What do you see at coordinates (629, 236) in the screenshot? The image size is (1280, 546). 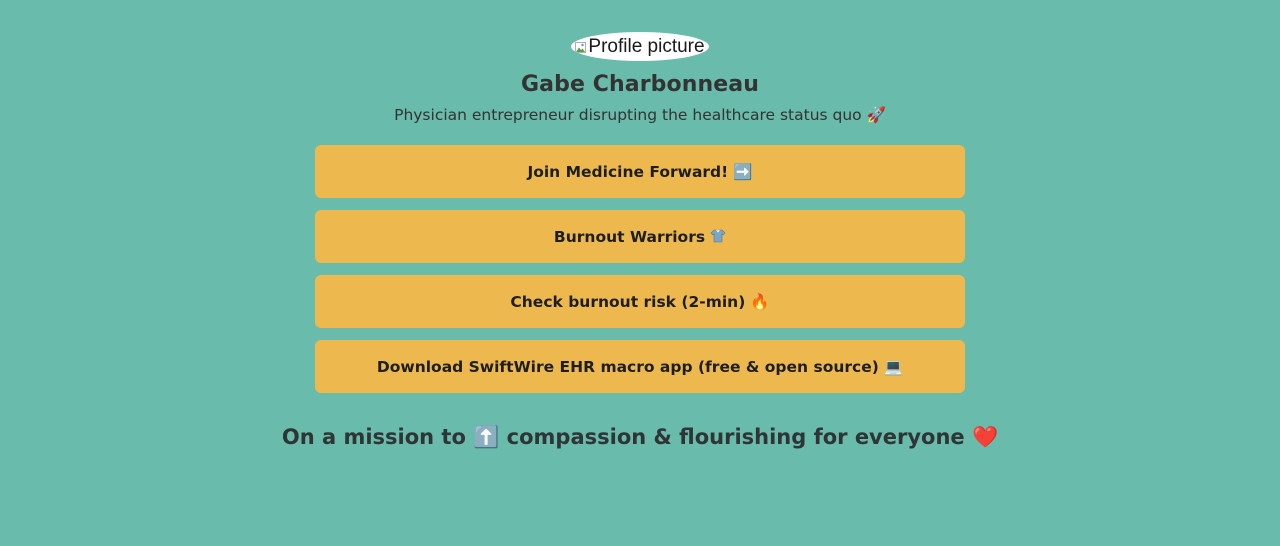 I see `link-label: Burnout Warriors` at bounding box center [629, 236].